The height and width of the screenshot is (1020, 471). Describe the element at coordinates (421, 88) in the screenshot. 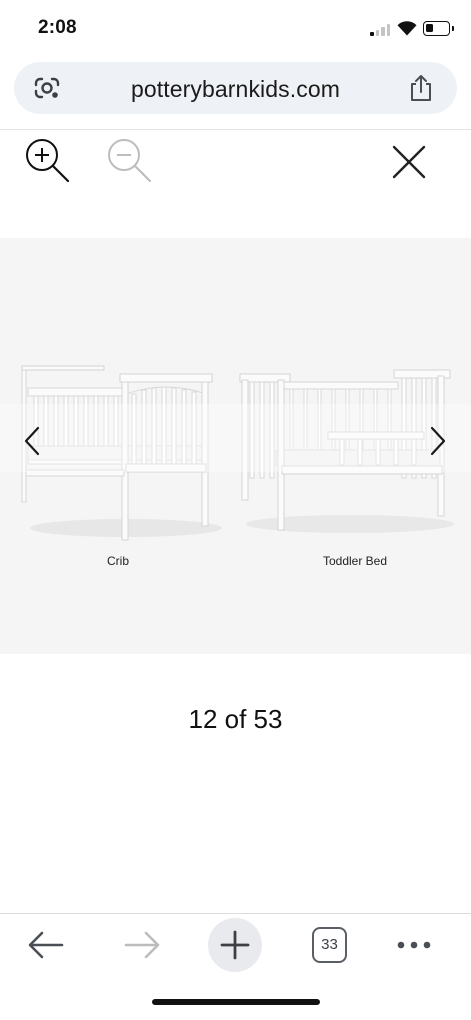

I see `share-icon` at that location.